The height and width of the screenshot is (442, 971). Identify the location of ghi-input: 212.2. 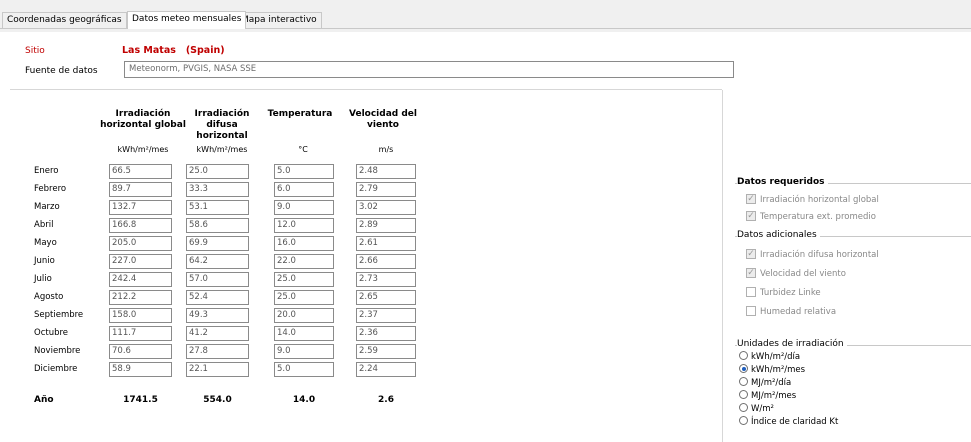
(140, 297).